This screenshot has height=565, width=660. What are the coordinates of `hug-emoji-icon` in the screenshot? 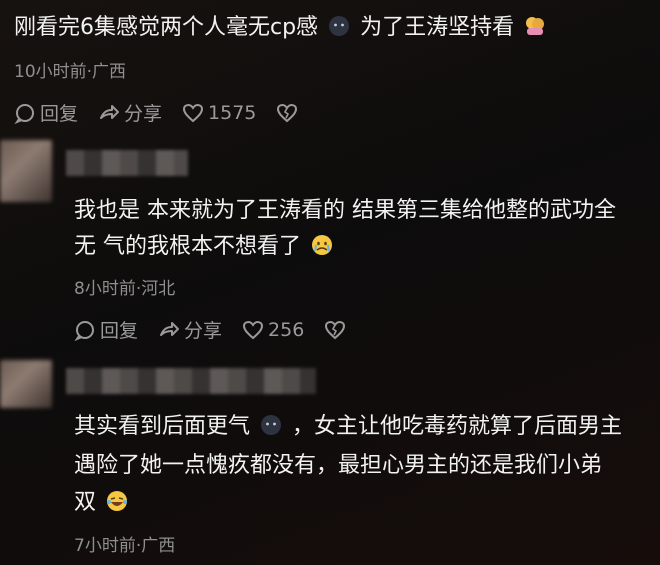 It's located at (535, 26).